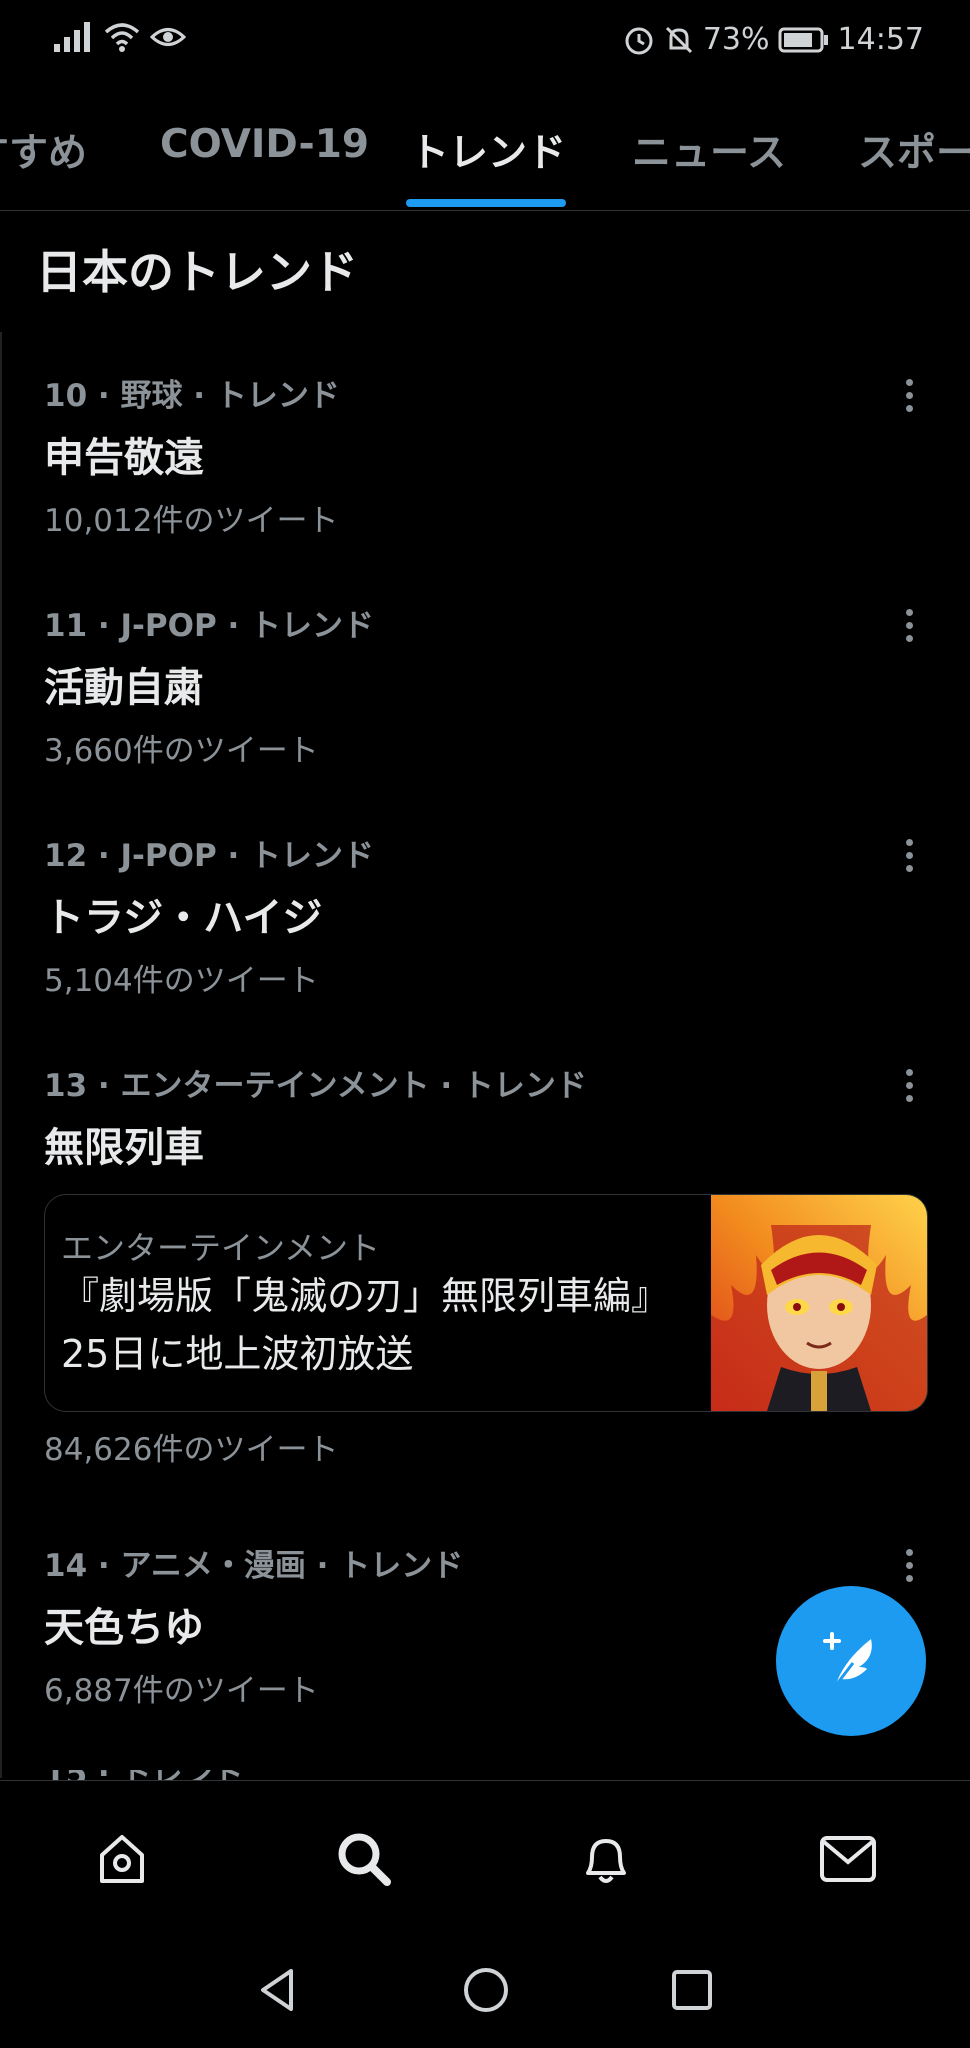 This screenshot has width=970, height=2048. I want to click on tab-news: ニュース, so click(709, 150).